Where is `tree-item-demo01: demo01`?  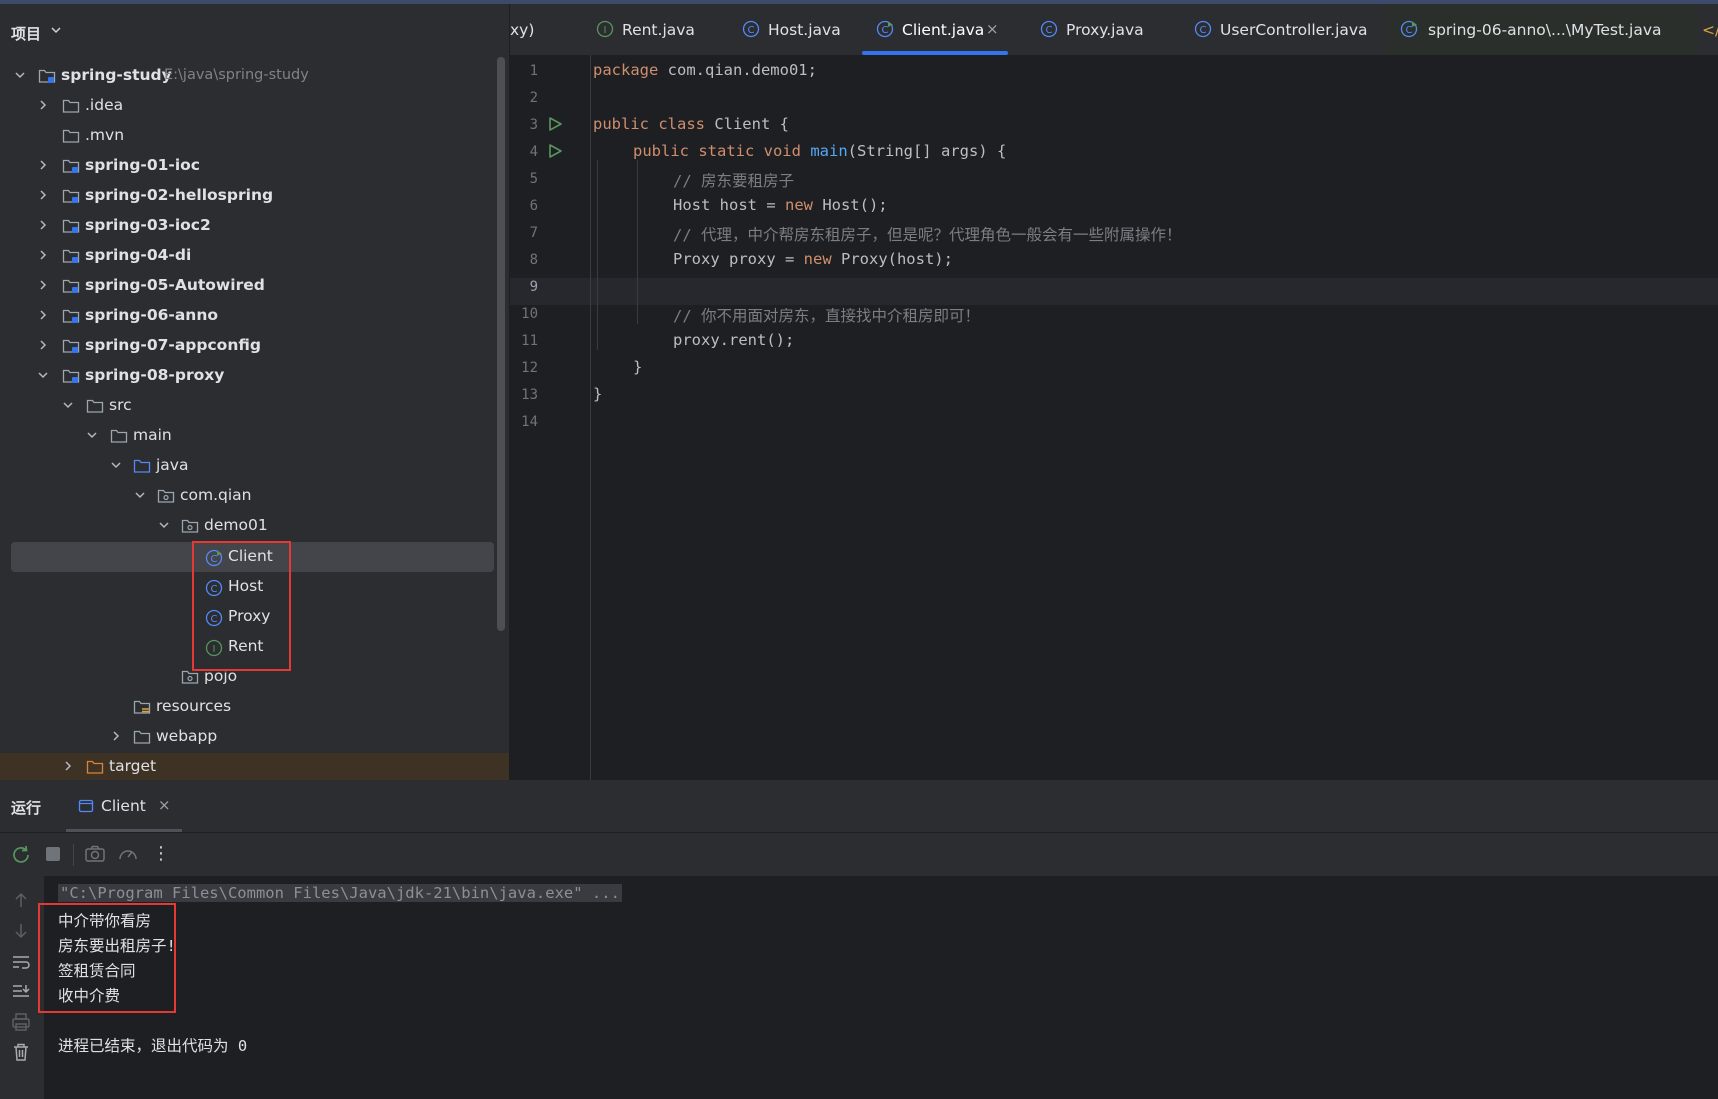
tree-item-demo01: demo01 is located at coordinates (247, 526).